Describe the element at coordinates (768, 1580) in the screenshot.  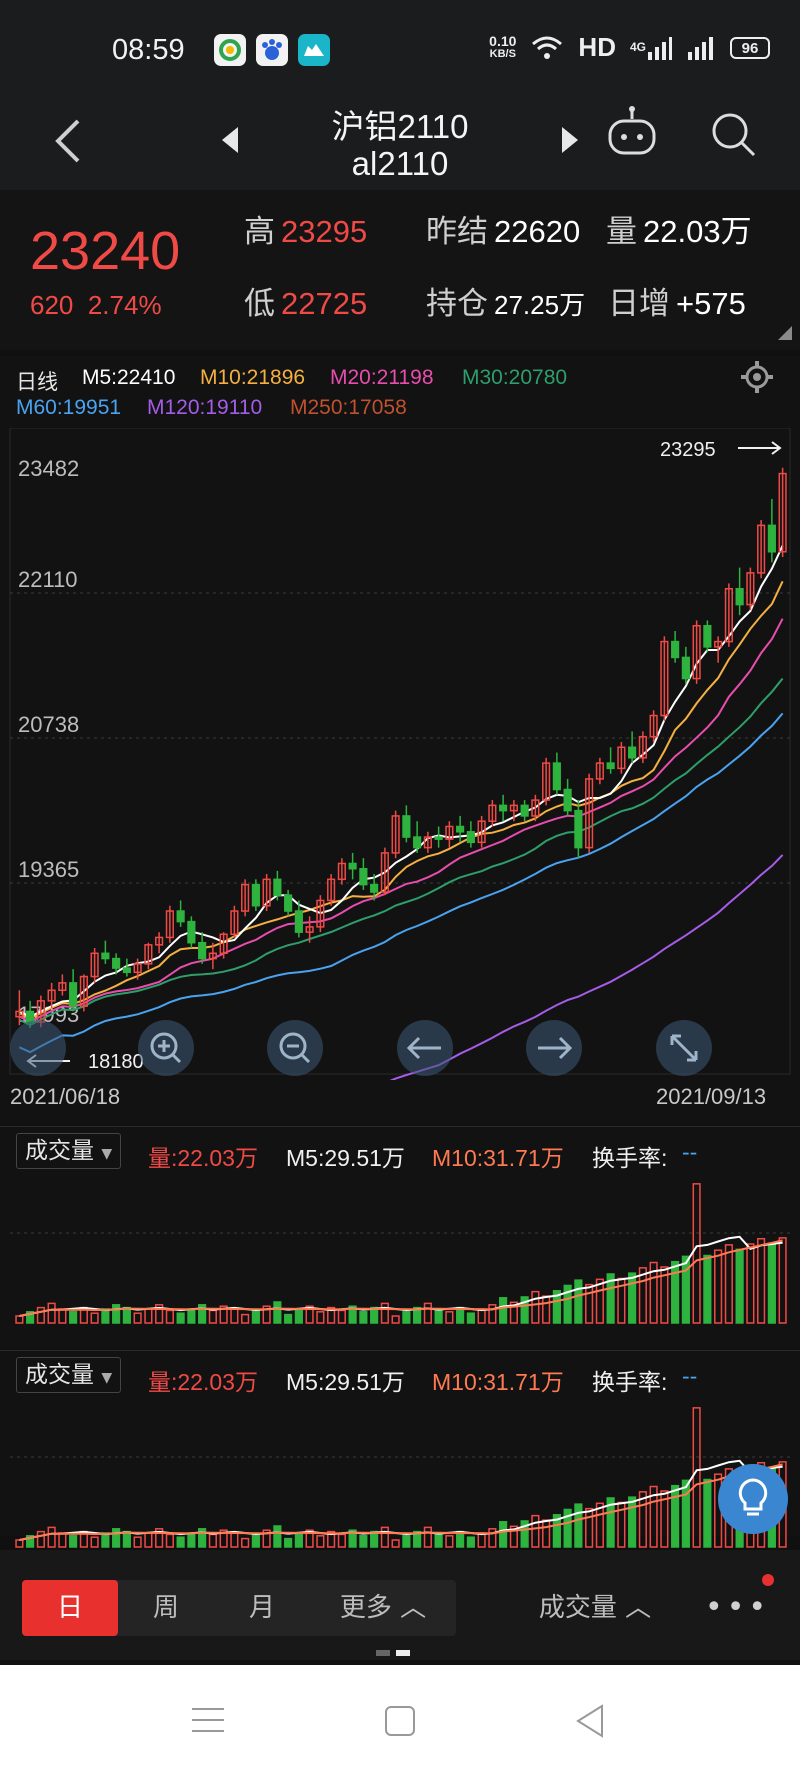
I see `notification-dot` at that location.